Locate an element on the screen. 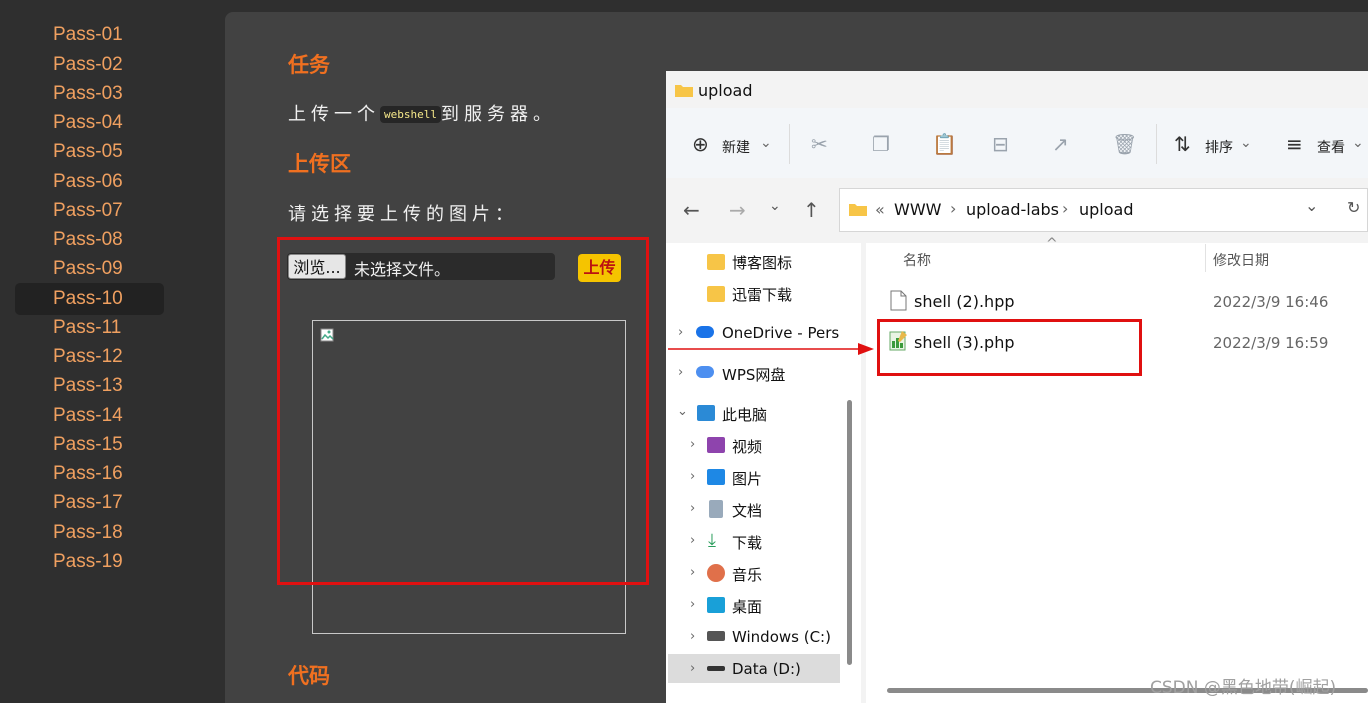 The width and height of the screenshot is (1368, 703). upload-area-highlight is located at coordinates (463, 411).